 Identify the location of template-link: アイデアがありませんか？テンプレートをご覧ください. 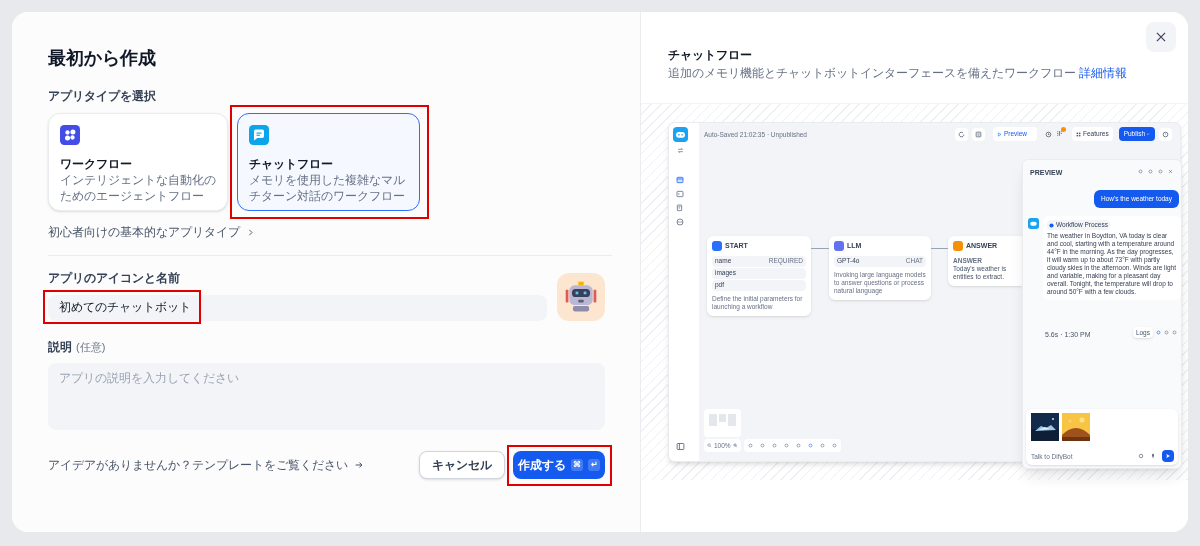
(206, 464).